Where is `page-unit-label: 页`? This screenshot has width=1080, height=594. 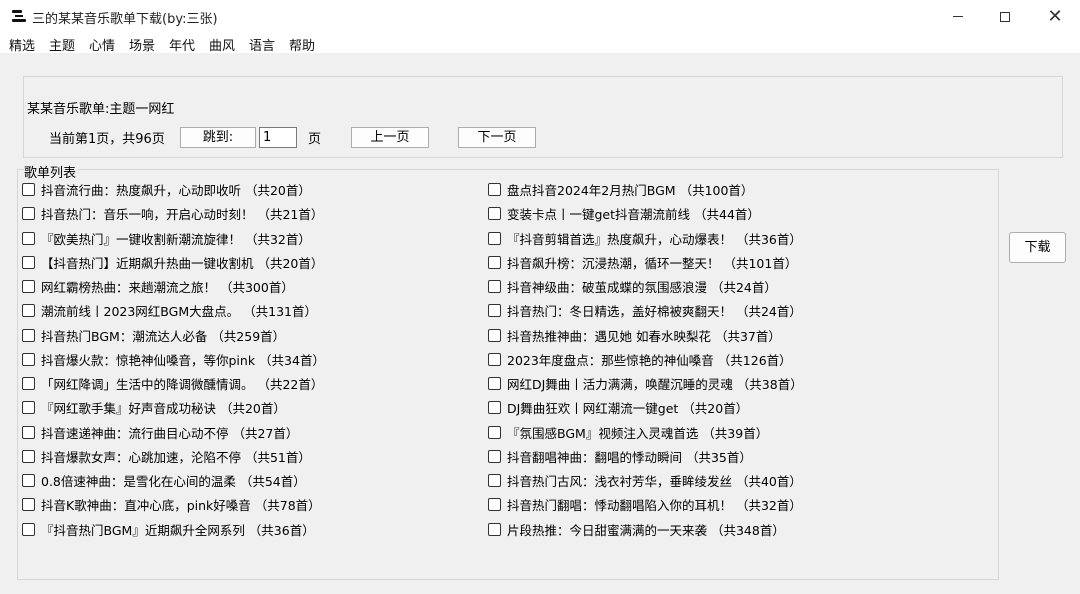
page-unit-label: 页 is located at coordinates (315, 139).